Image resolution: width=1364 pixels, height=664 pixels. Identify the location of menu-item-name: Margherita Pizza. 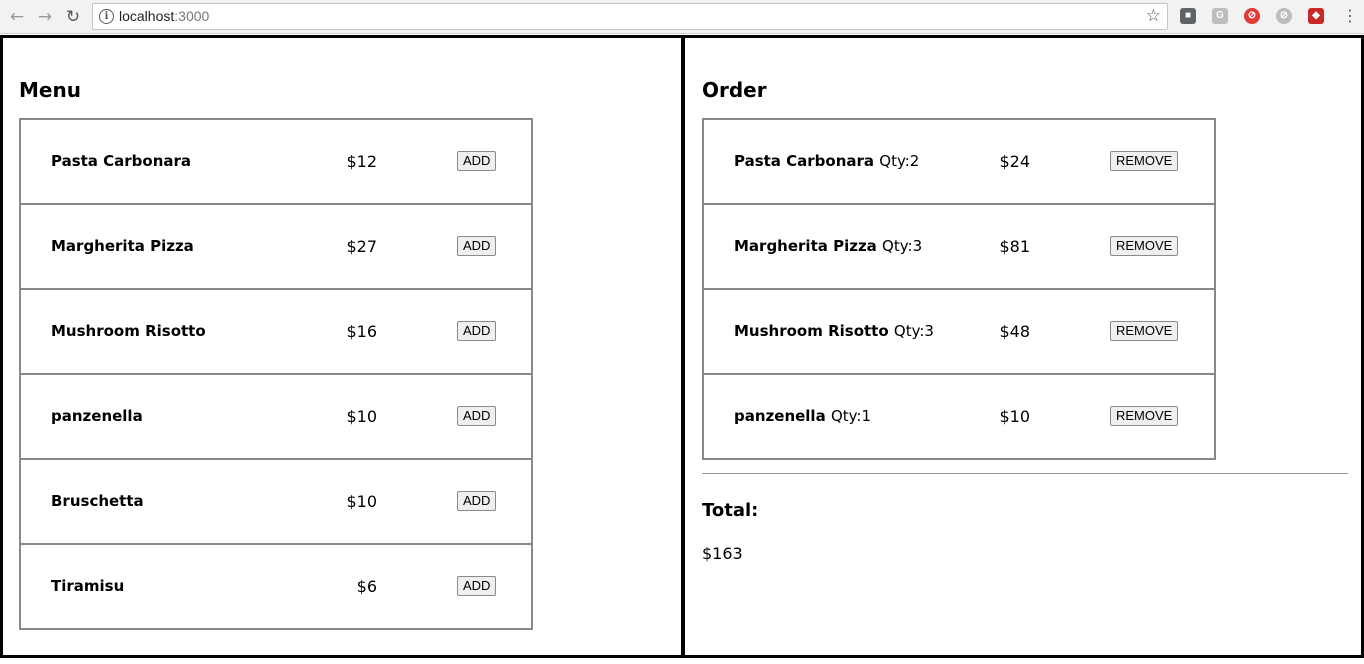
(122, 246).